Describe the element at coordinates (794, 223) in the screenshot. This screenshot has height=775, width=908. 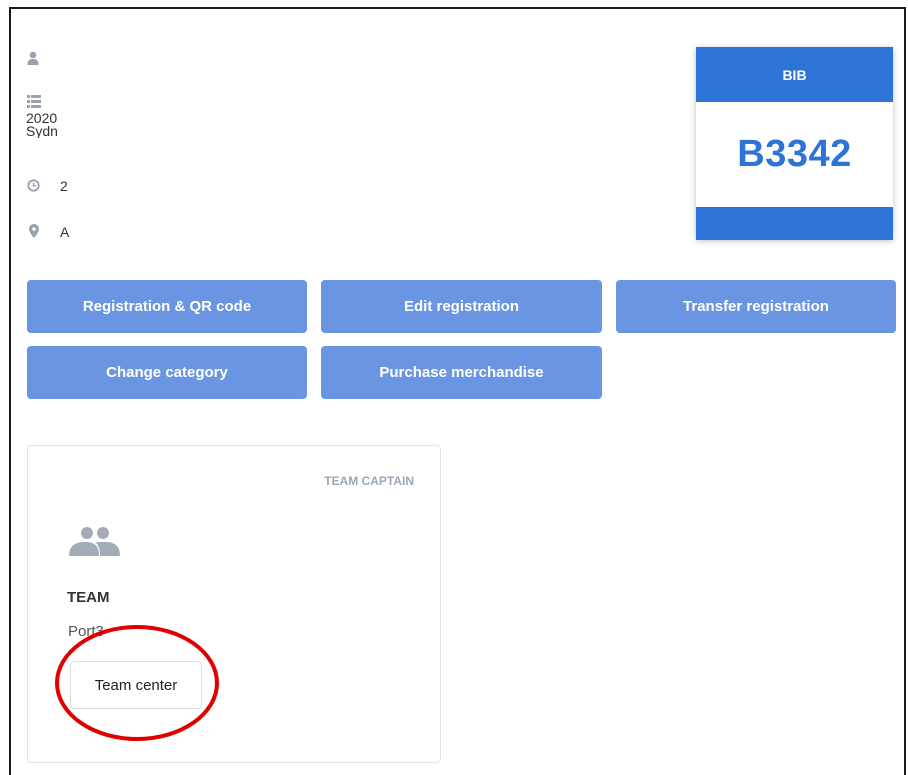
I see `bib-footer-bar` at that location.